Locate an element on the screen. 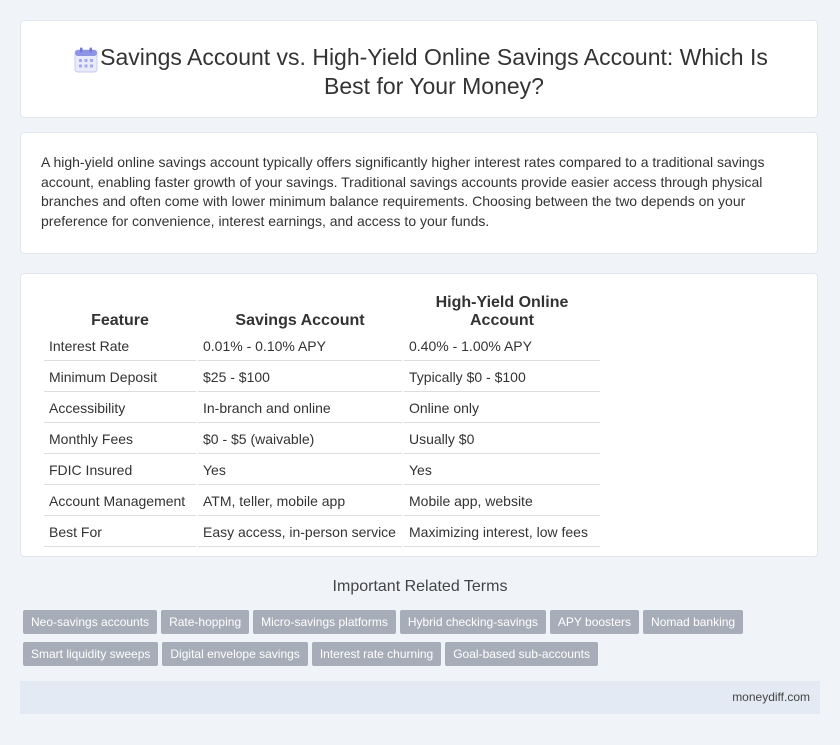 The height and width of the screenshot is (745, 840). table-cell-high-yield: Maximizing interest, low fees is located at coordinates (502, 532).